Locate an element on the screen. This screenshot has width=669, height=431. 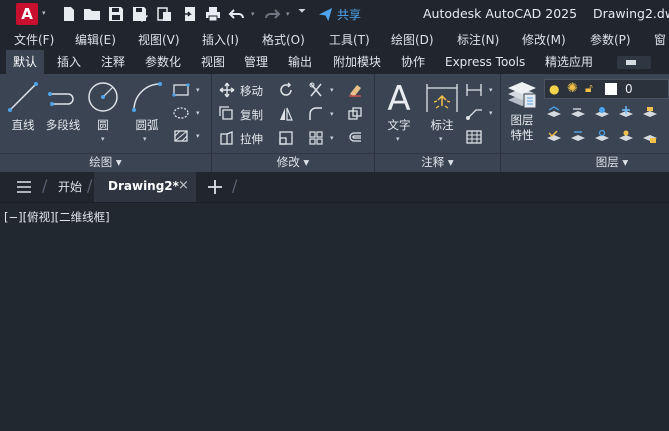
layer-off-icon is located at coordinates (626, 137).